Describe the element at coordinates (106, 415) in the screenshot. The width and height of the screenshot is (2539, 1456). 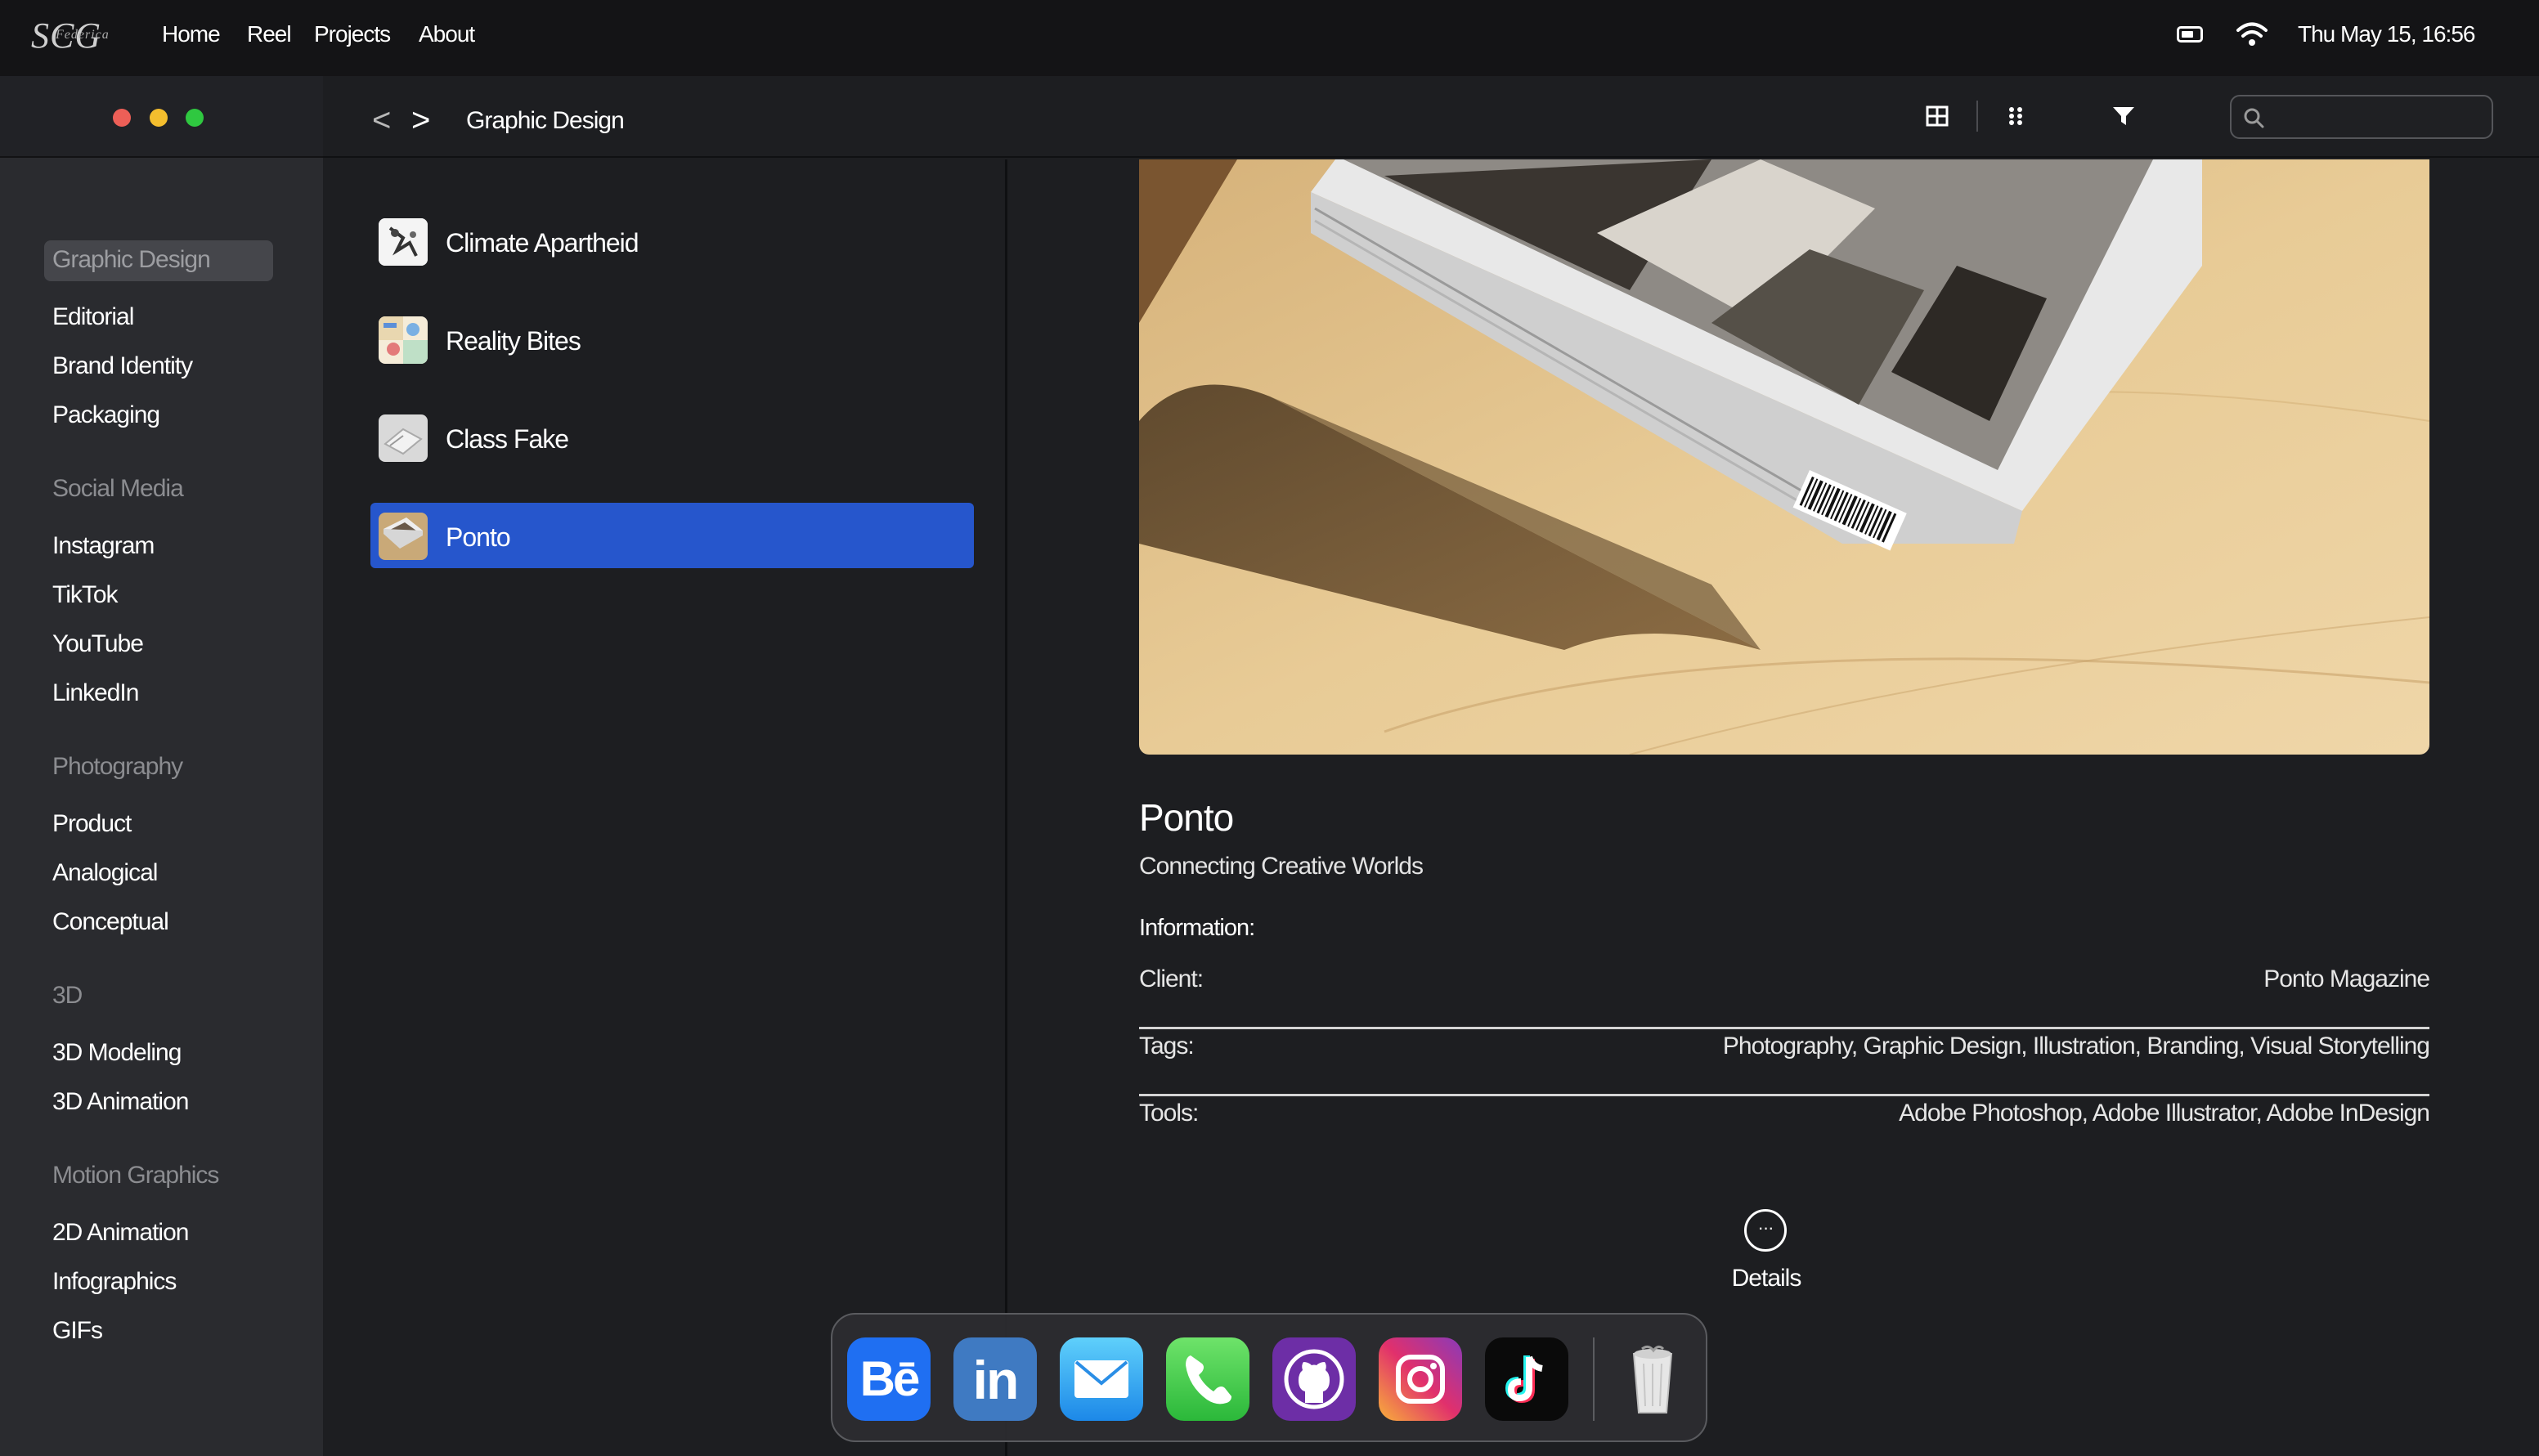
I see `sidebar-item-packaging: Packaging` at that location.